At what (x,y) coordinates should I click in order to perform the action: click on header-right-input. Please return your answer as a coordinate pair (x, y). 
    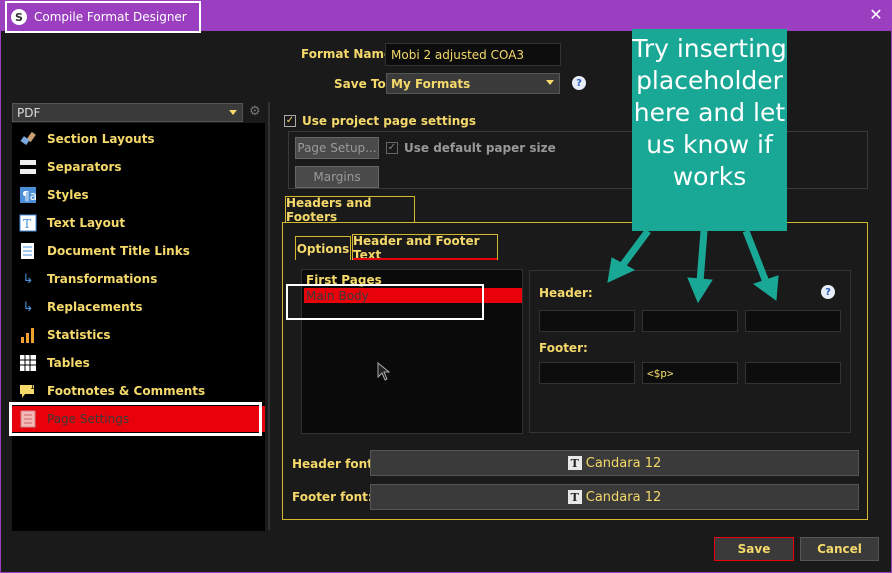
    Looking at the image, I should click on (793, 321).